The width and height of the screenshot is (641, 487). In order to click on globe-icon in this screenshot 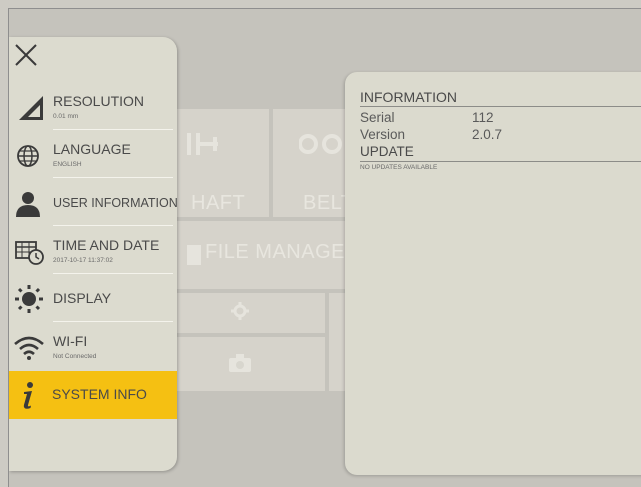, I will do `click(30, 155)`.